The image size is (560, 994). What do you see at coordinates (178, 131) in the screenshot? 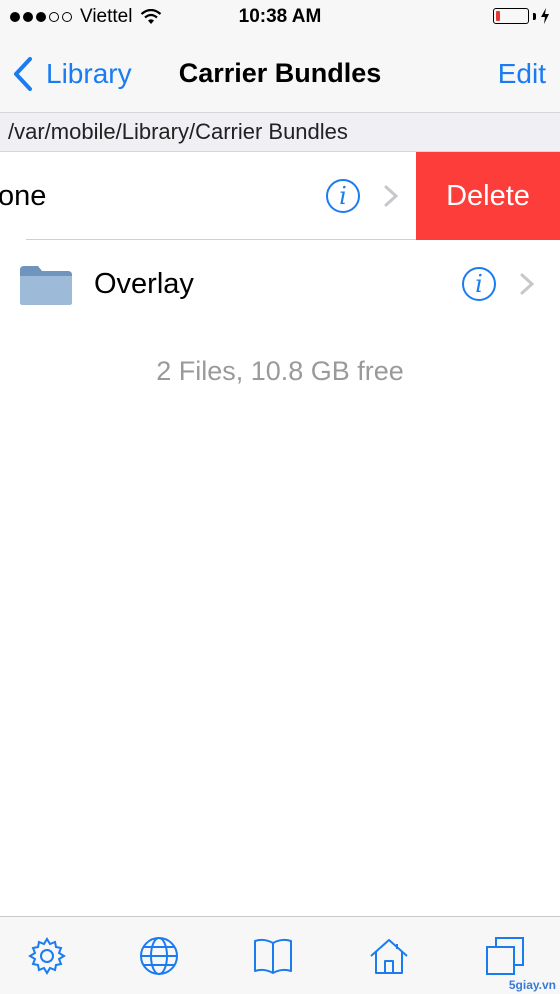
I see `path-label: /var/mobile/Library/Carrier Bundles` at bounding box center [178, 131].